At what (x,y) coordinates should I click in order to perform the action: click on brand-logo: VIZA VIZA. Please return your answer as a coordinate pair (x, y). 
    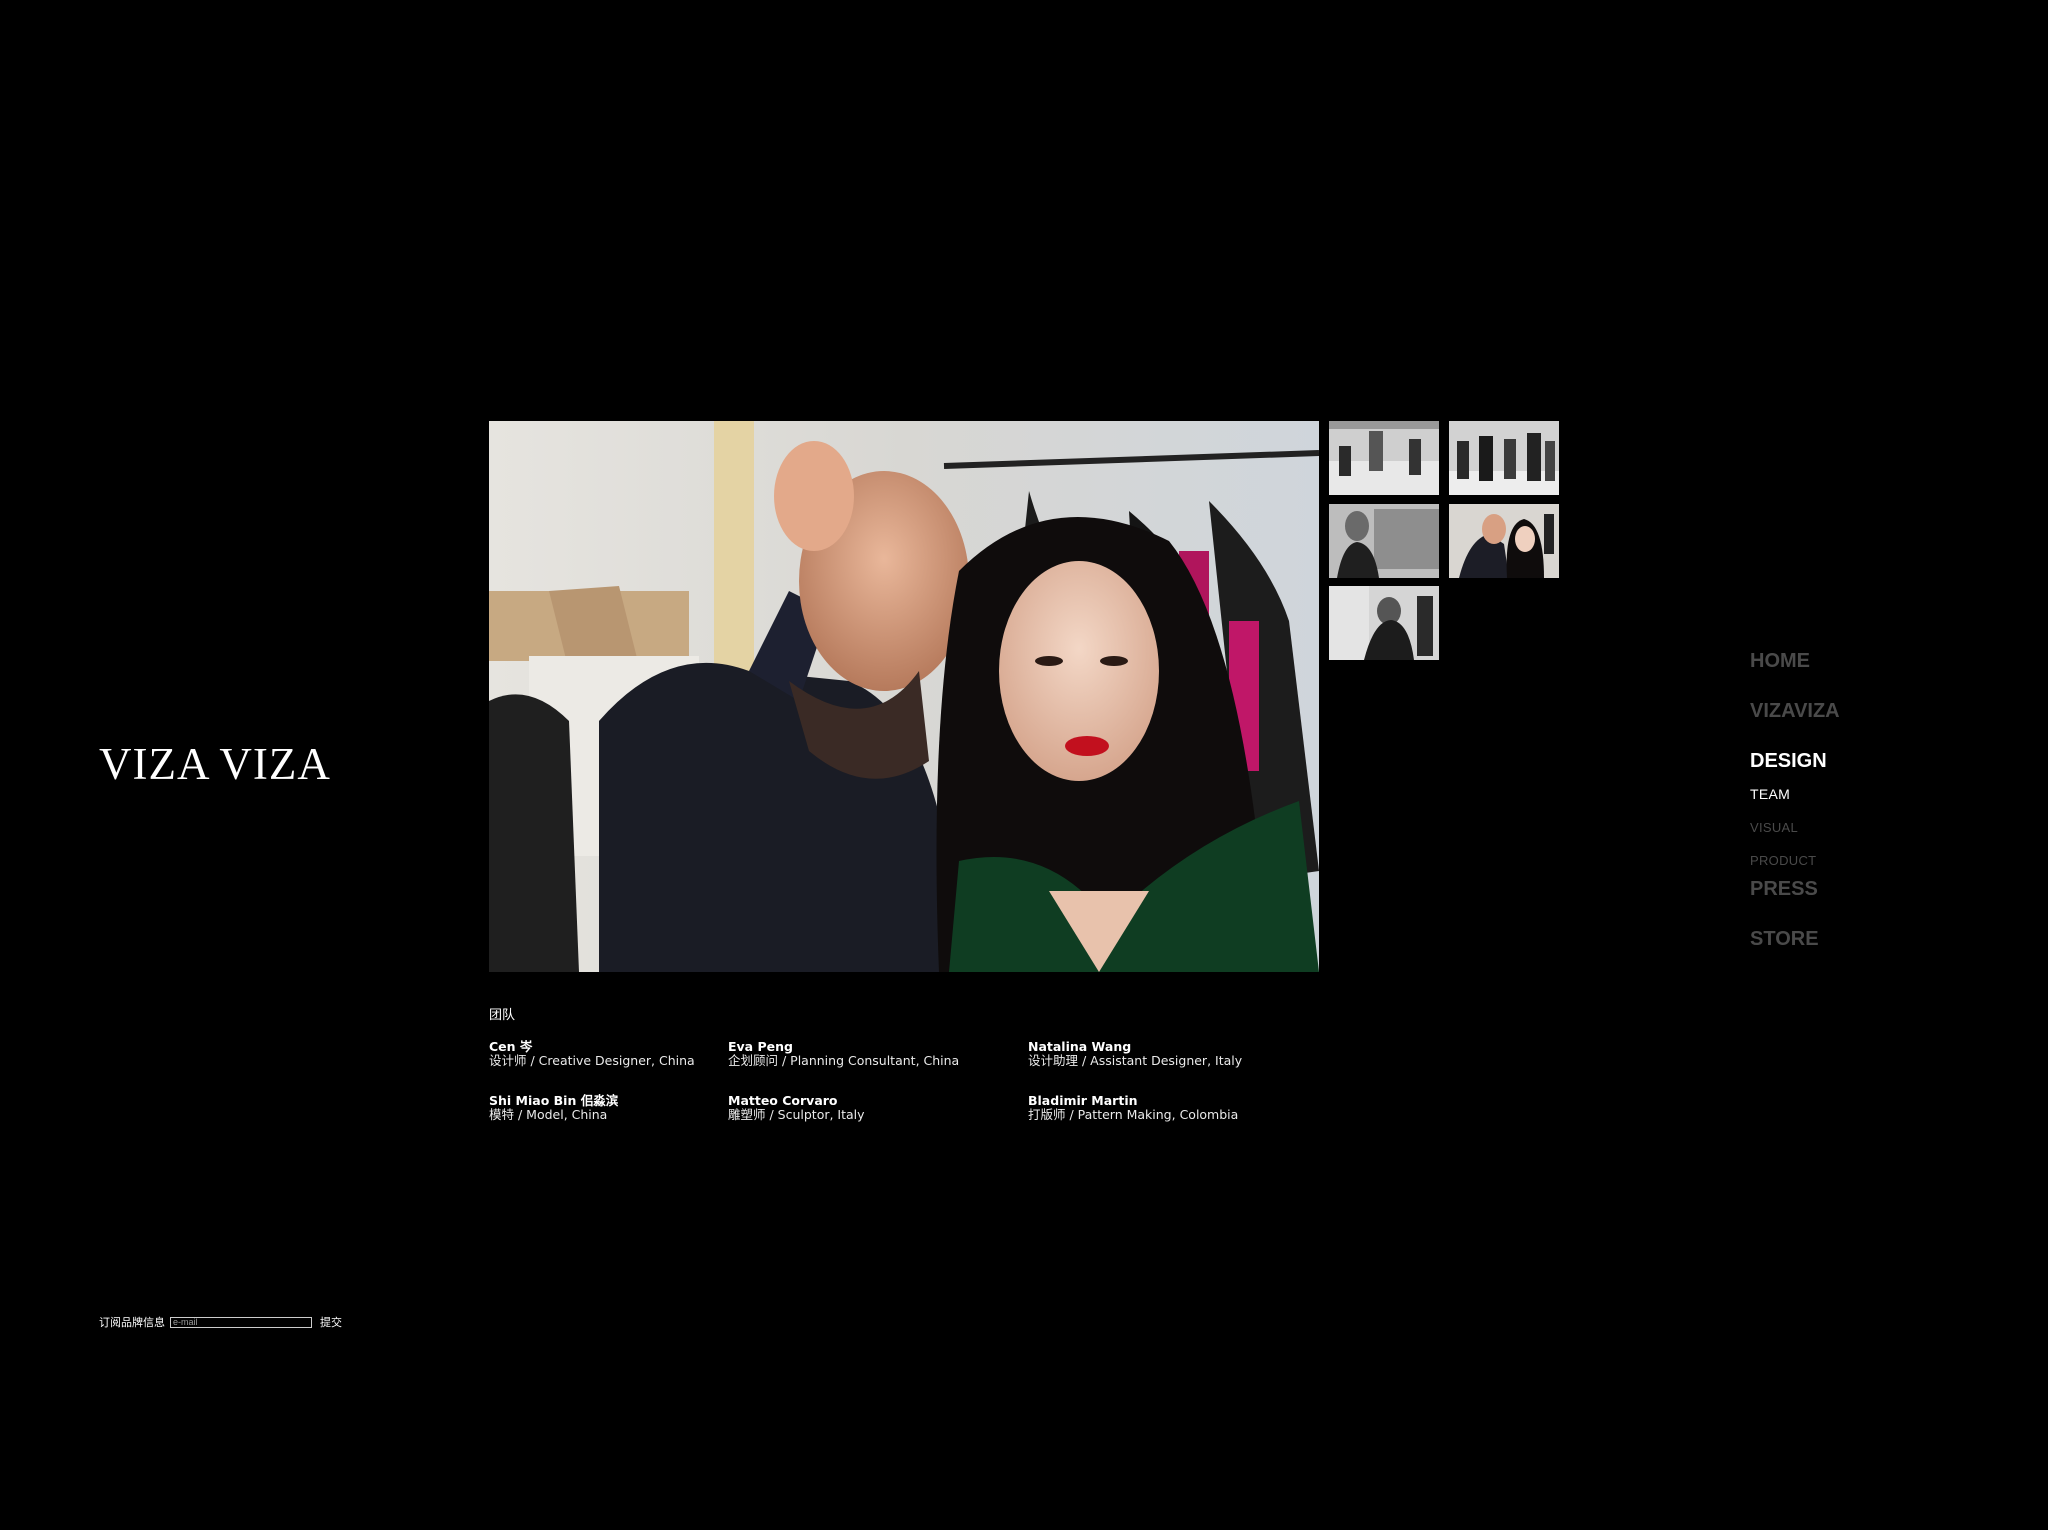
    Looking at the image, I should click on (215, 764).